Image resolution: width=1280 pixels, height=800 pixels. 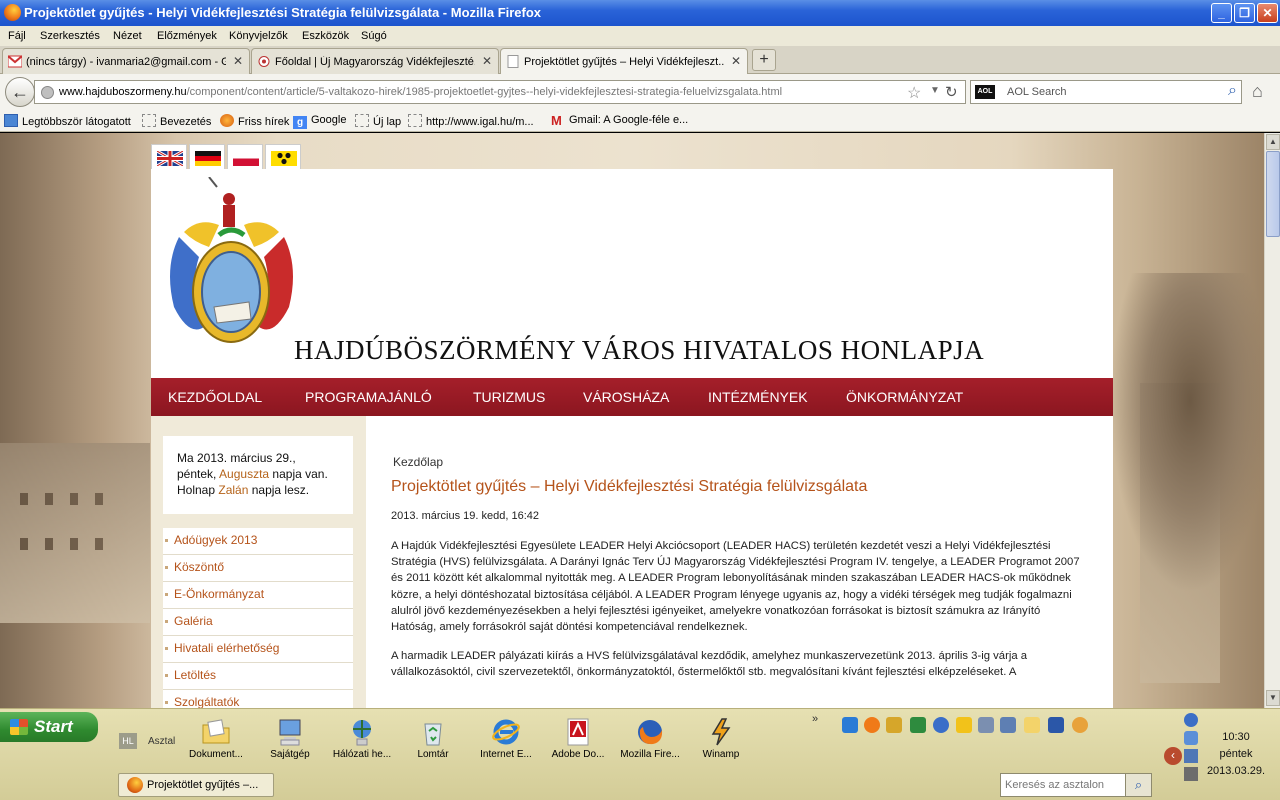 What do you see at coordinates (1236, 754) in the screenshot?
I see `system-clock: 10:30 péntek 2013.03.29.` at bounding box center [1236, 754].